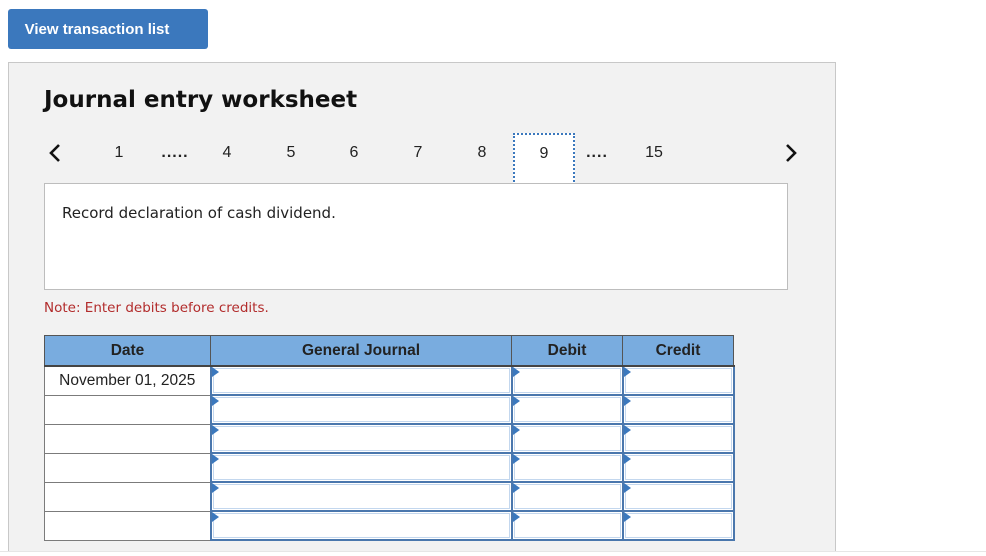 Image resolution: width=986 pixels, height=556 pixels. I want to click on nav-page-15: 15, so click(654, 153).